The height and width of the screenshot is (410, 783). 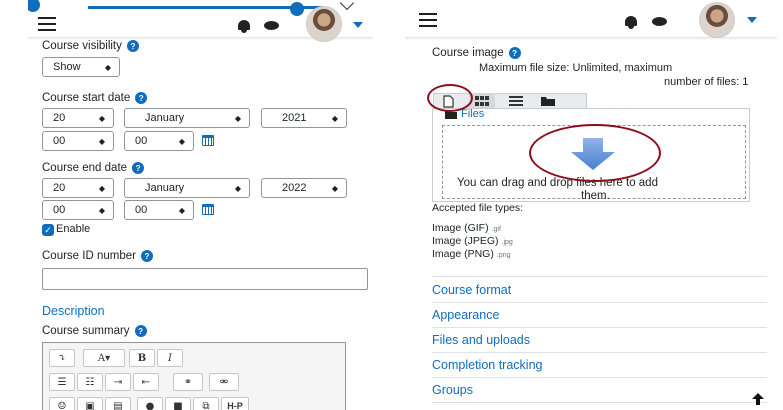 What do you see at coordinates (85, 168) in the screenshot?
I see `course-end-date-text: Course end date` at bounding box center [85, 168].